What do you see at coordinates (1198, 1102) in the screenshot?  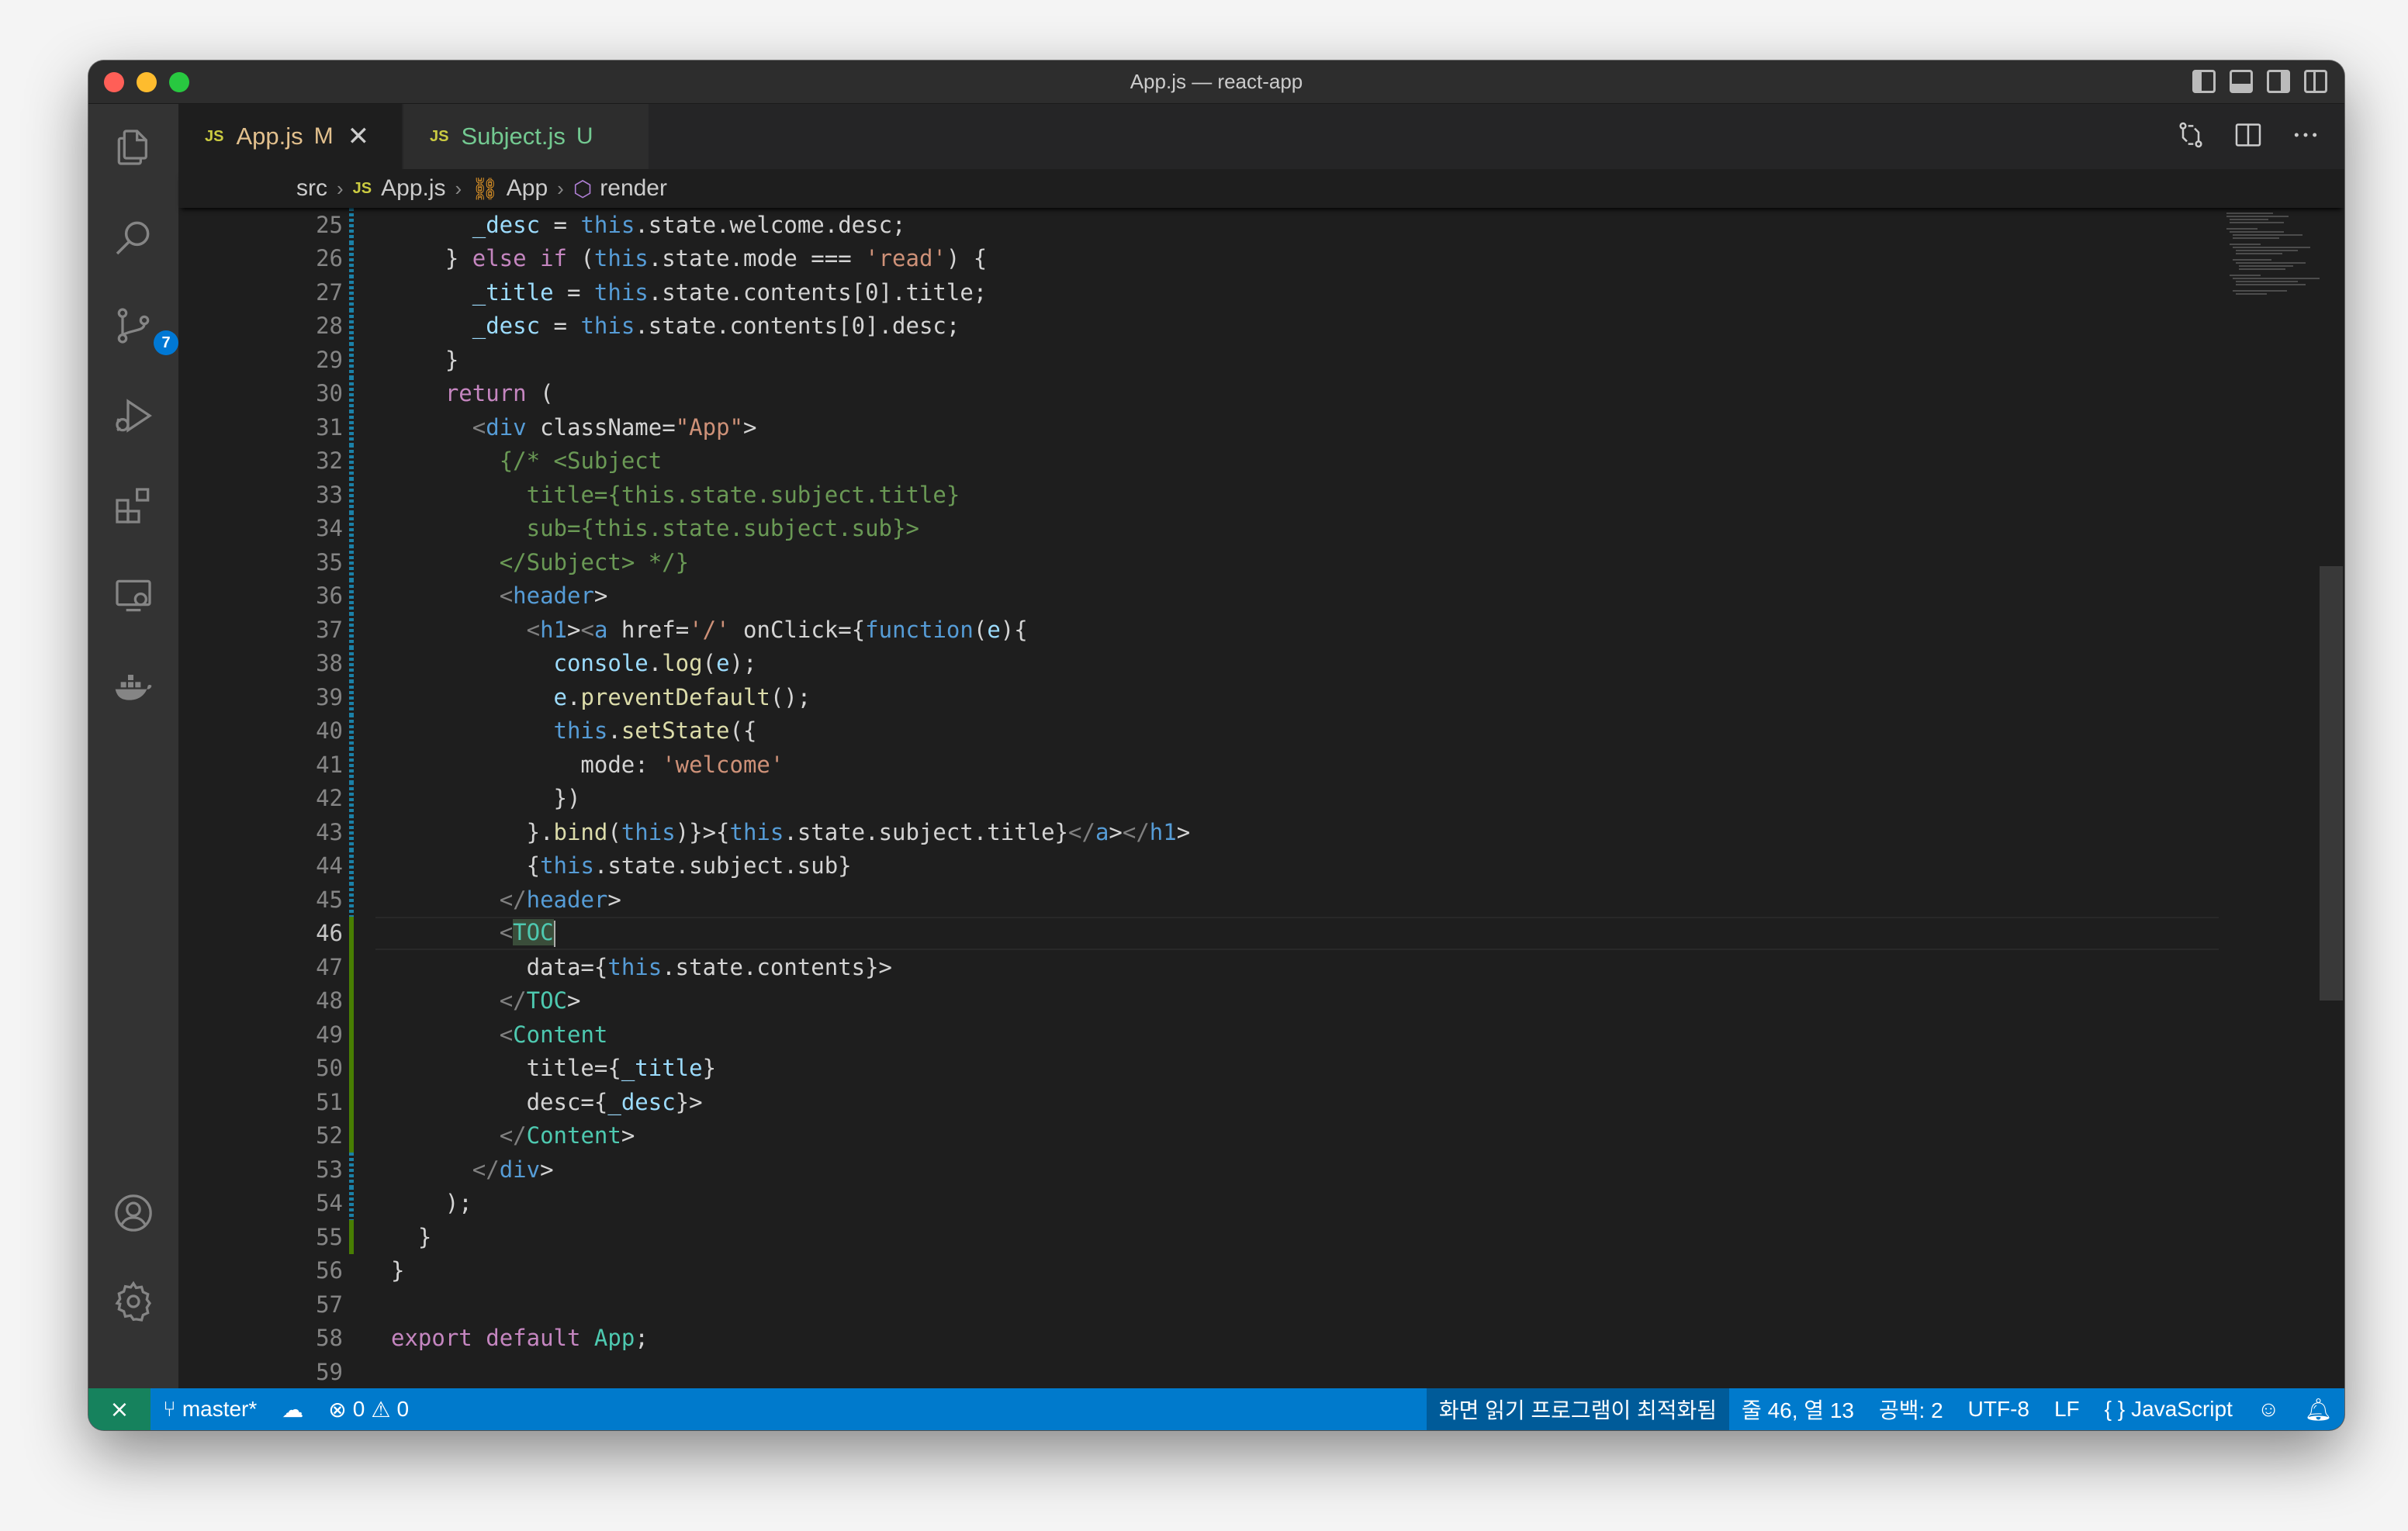 I see `code-line: 51 desc={_desc}>` at bounding box center [1198, 1102].